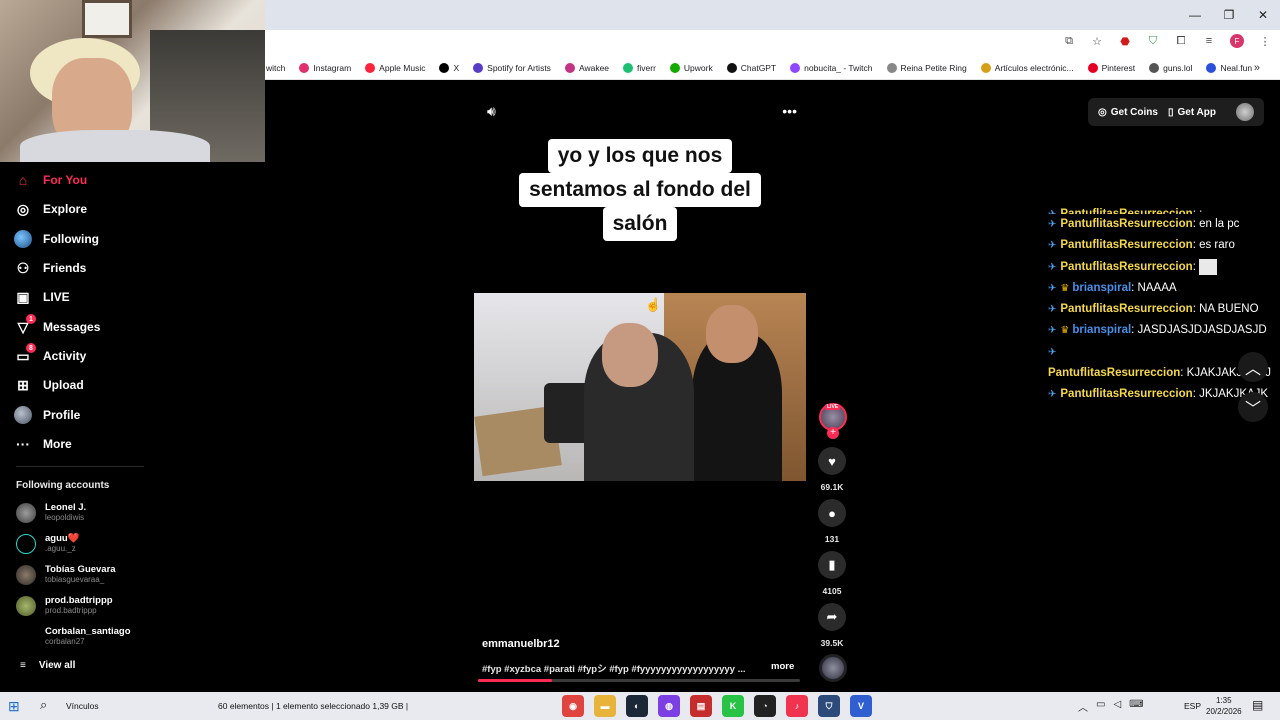 The image size is (1280, 720). I want to click on share-button: ➦, so click(832, 617).